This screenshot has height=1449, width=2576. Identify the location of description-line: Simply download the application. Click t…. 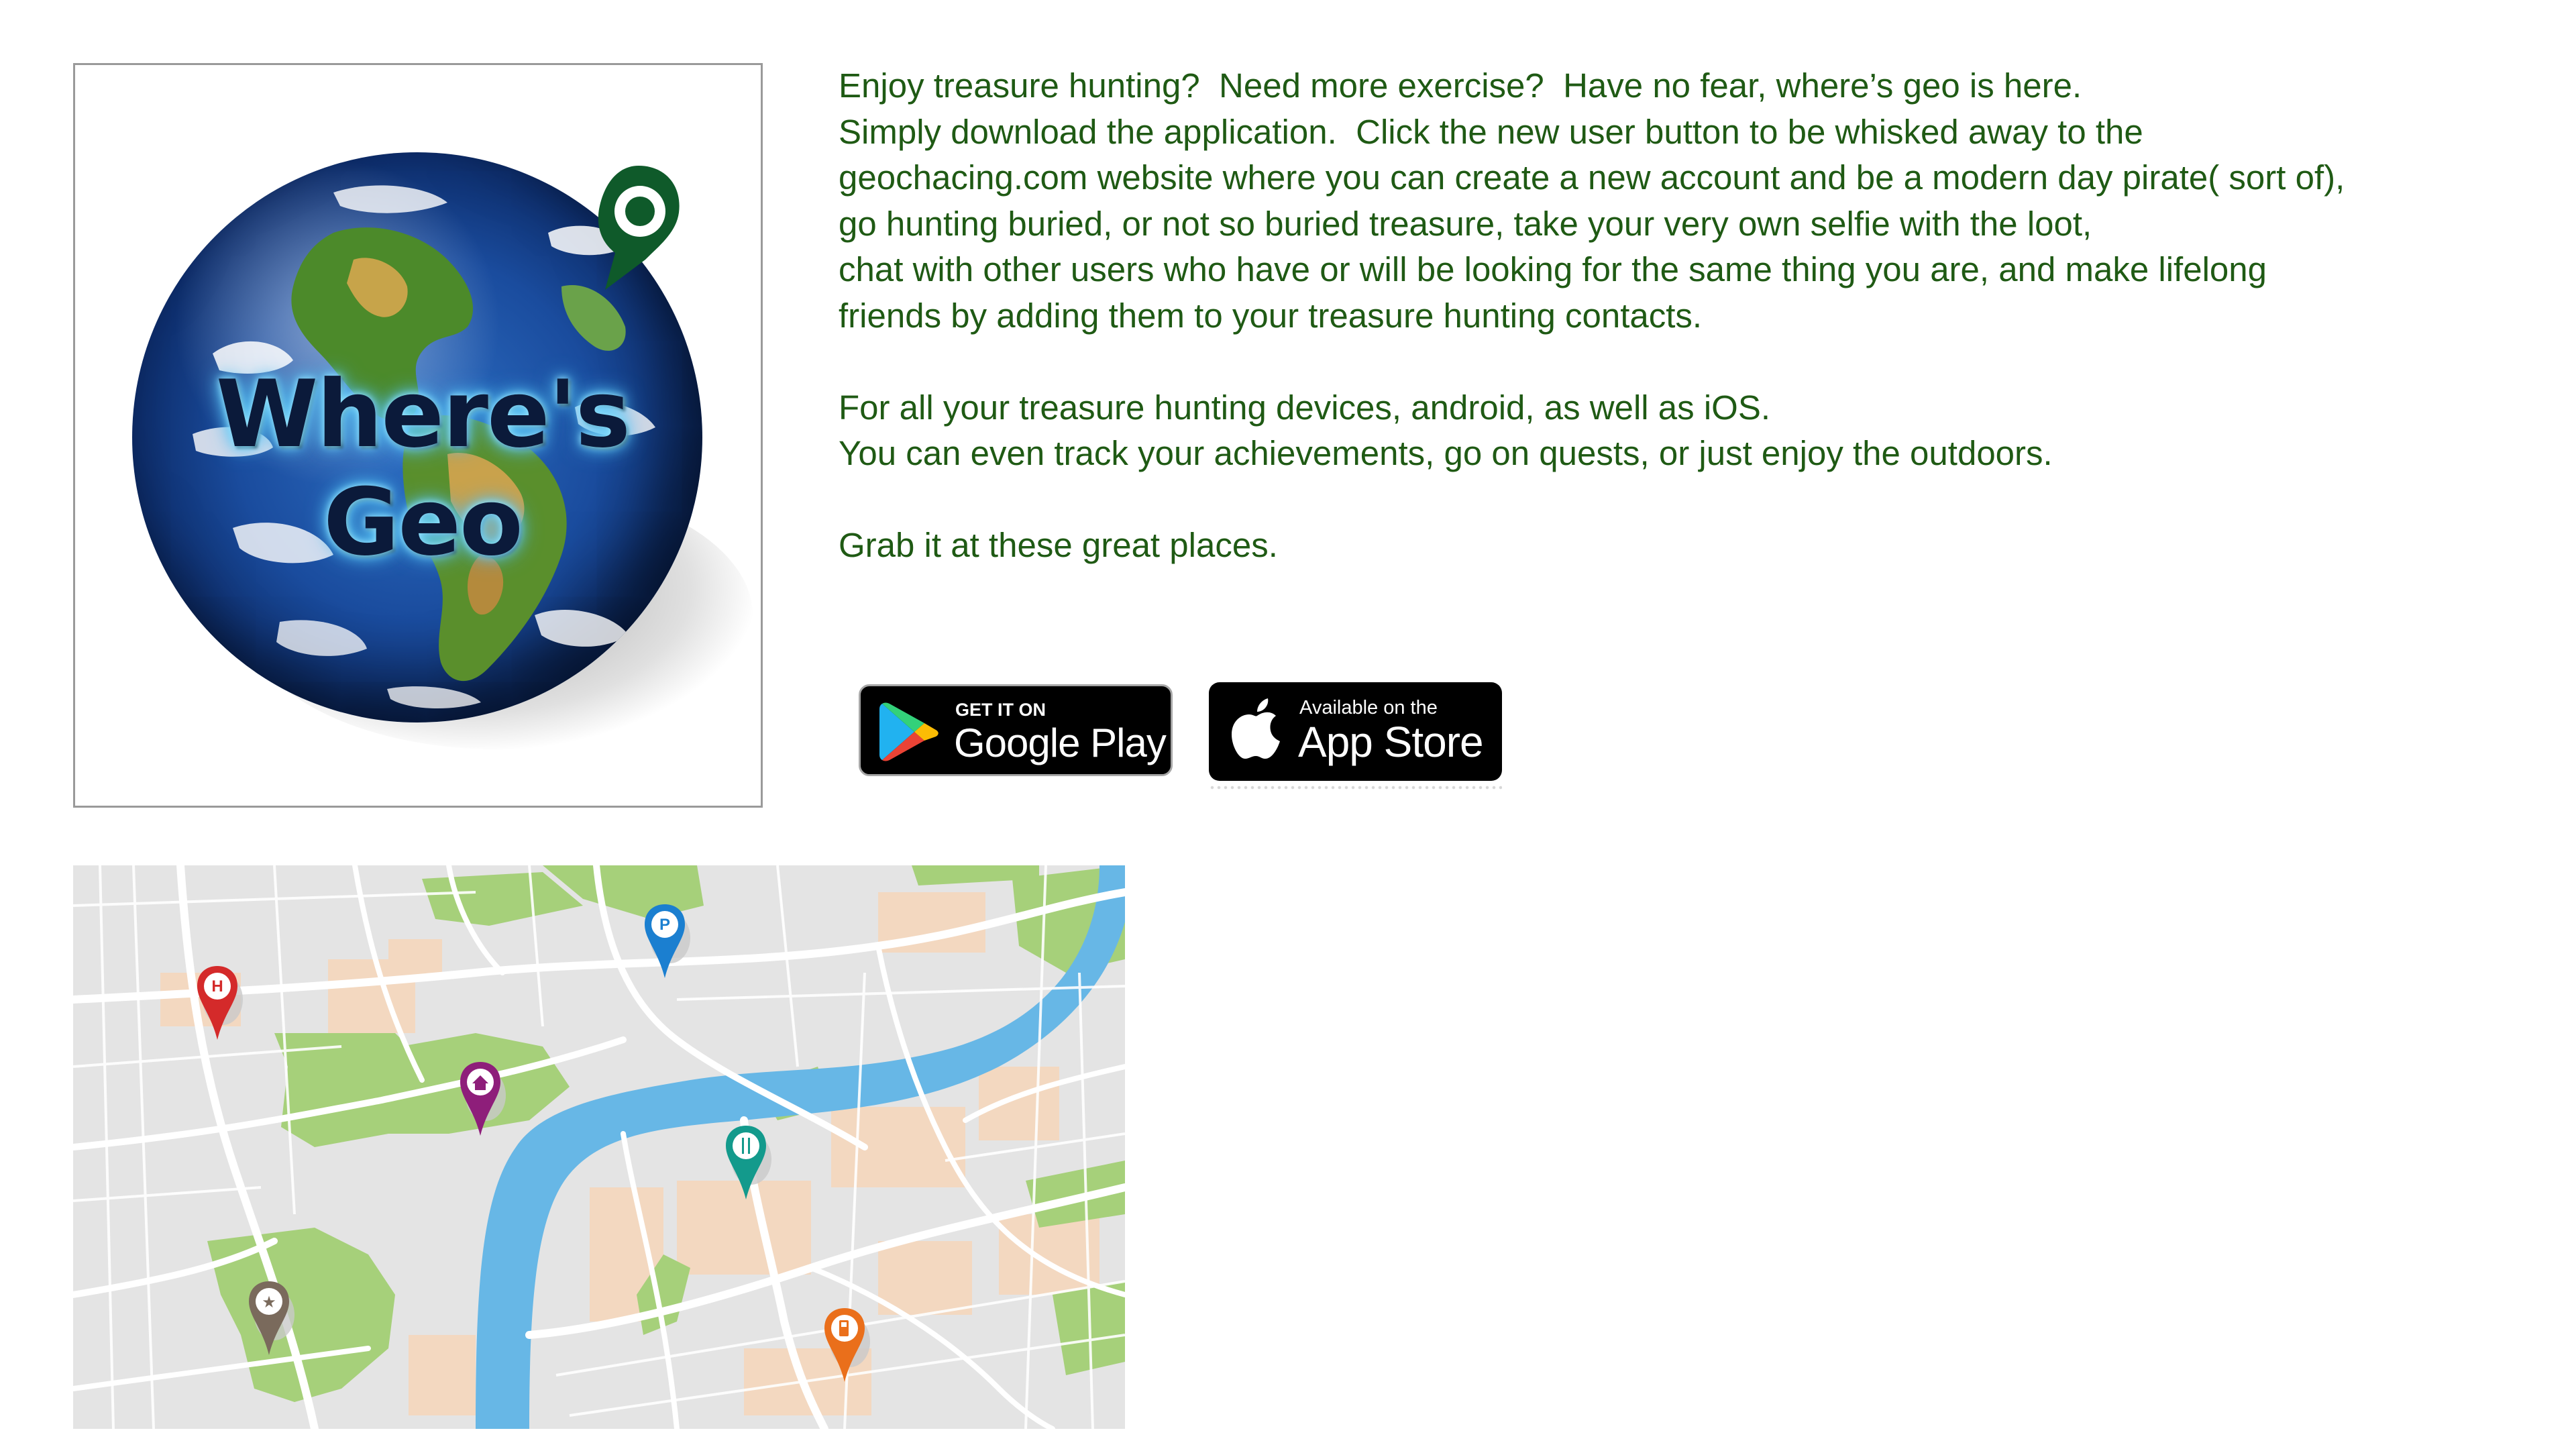
(1491, 131).